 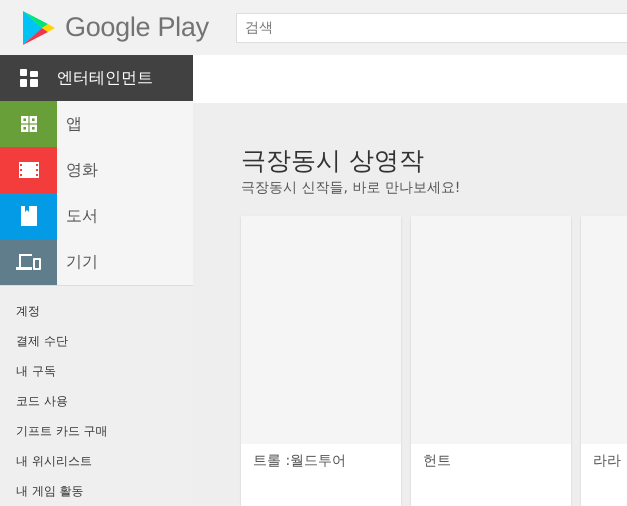 What do you see at coordinates (321, 361) in the screenshot?
I see `movie-card: 트롤 :월드투어` at bounding box center [321, 361].